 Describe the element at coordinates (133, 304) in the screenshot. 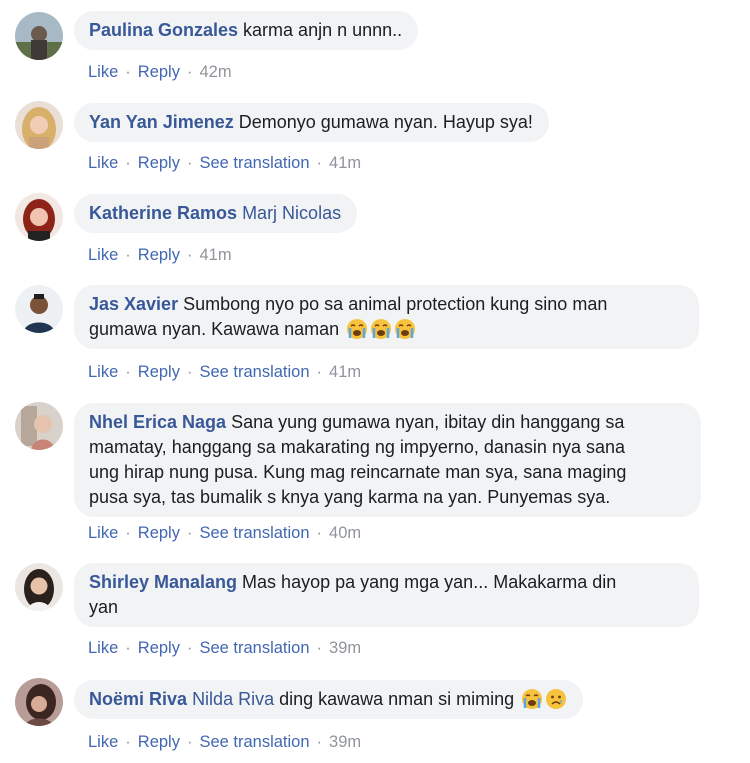

I see `comment-author: Jas Xavier` at that location.